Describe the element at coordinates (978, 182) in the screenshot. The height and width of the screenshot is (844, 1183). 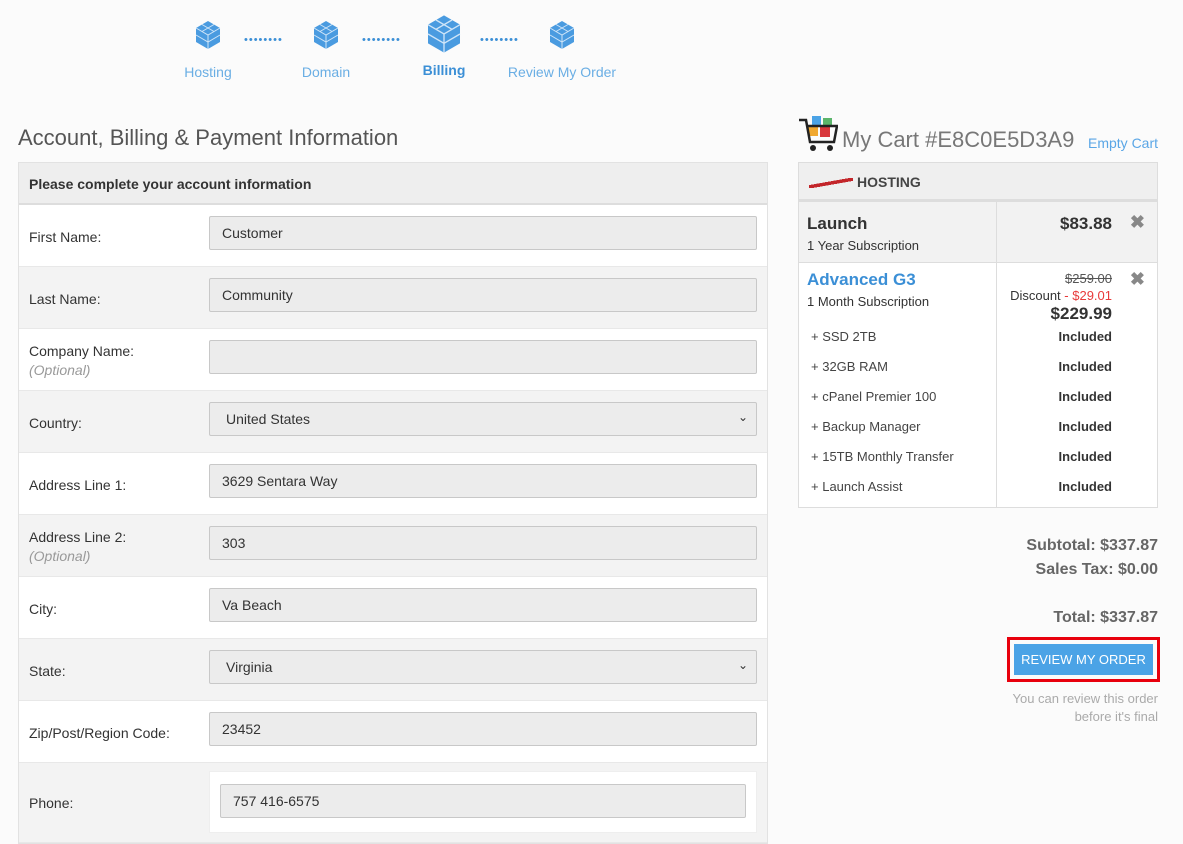
I see `cart-section-header: HOSTING` at that location.